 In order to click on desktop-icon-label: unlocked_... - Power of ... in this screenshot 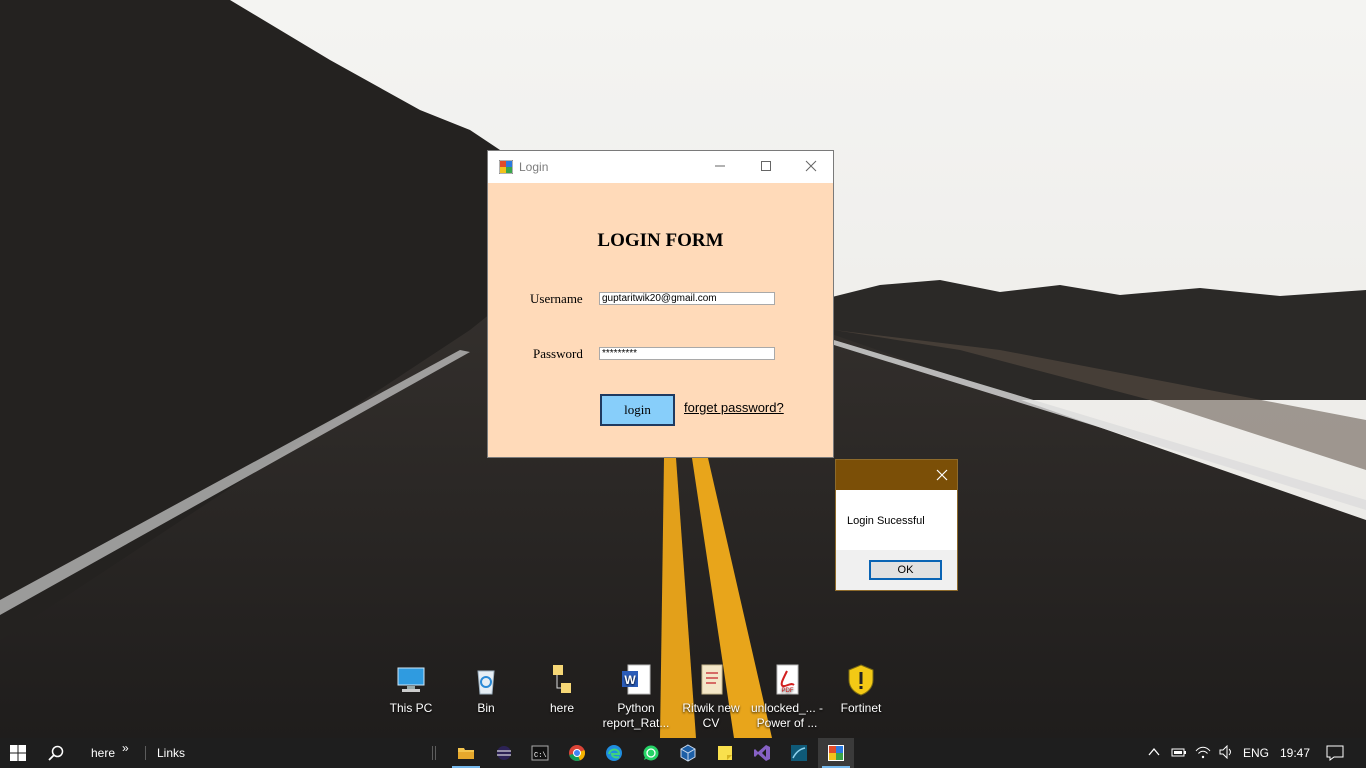, I will do `click(787, 715)`.